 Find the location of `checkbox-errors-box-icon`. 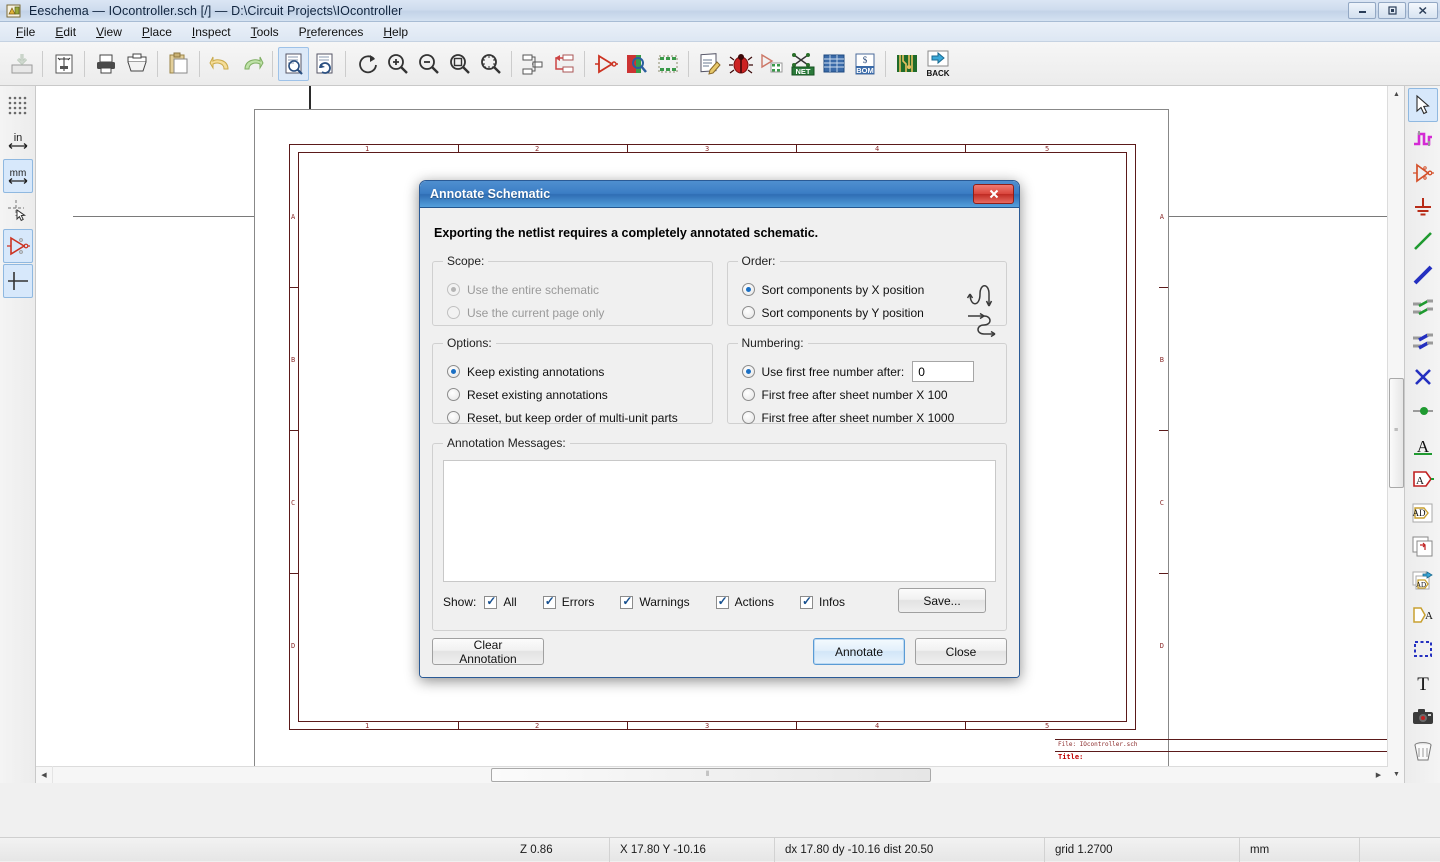

checkbox-errors-box-icon is located at coordinates (549, 601).